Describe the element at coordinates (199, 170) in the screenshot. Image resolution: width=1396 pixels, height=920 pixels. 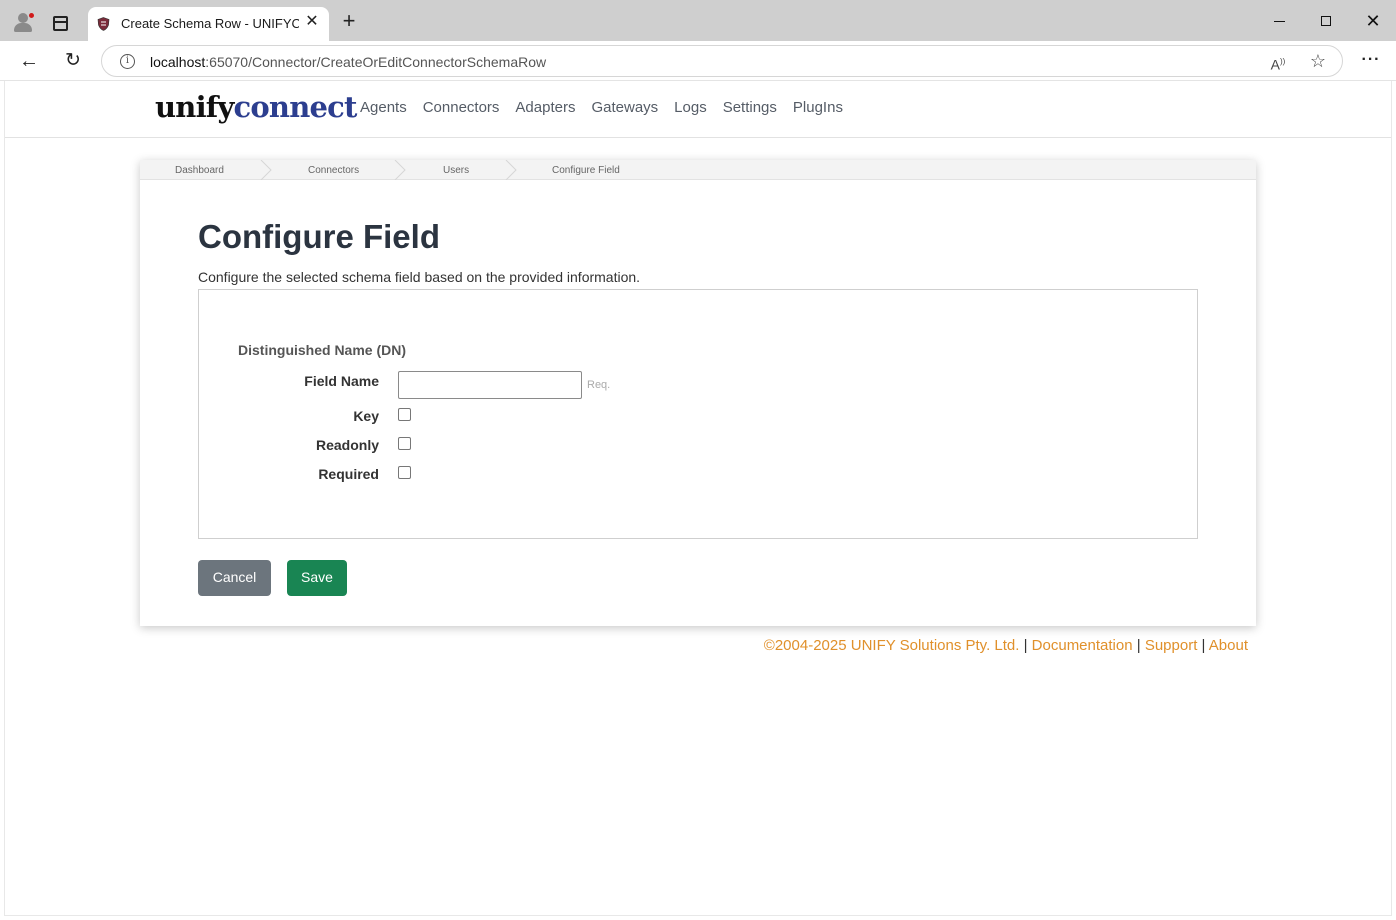
I see `breadcrumb-dashboard: Dashboard` at that location.